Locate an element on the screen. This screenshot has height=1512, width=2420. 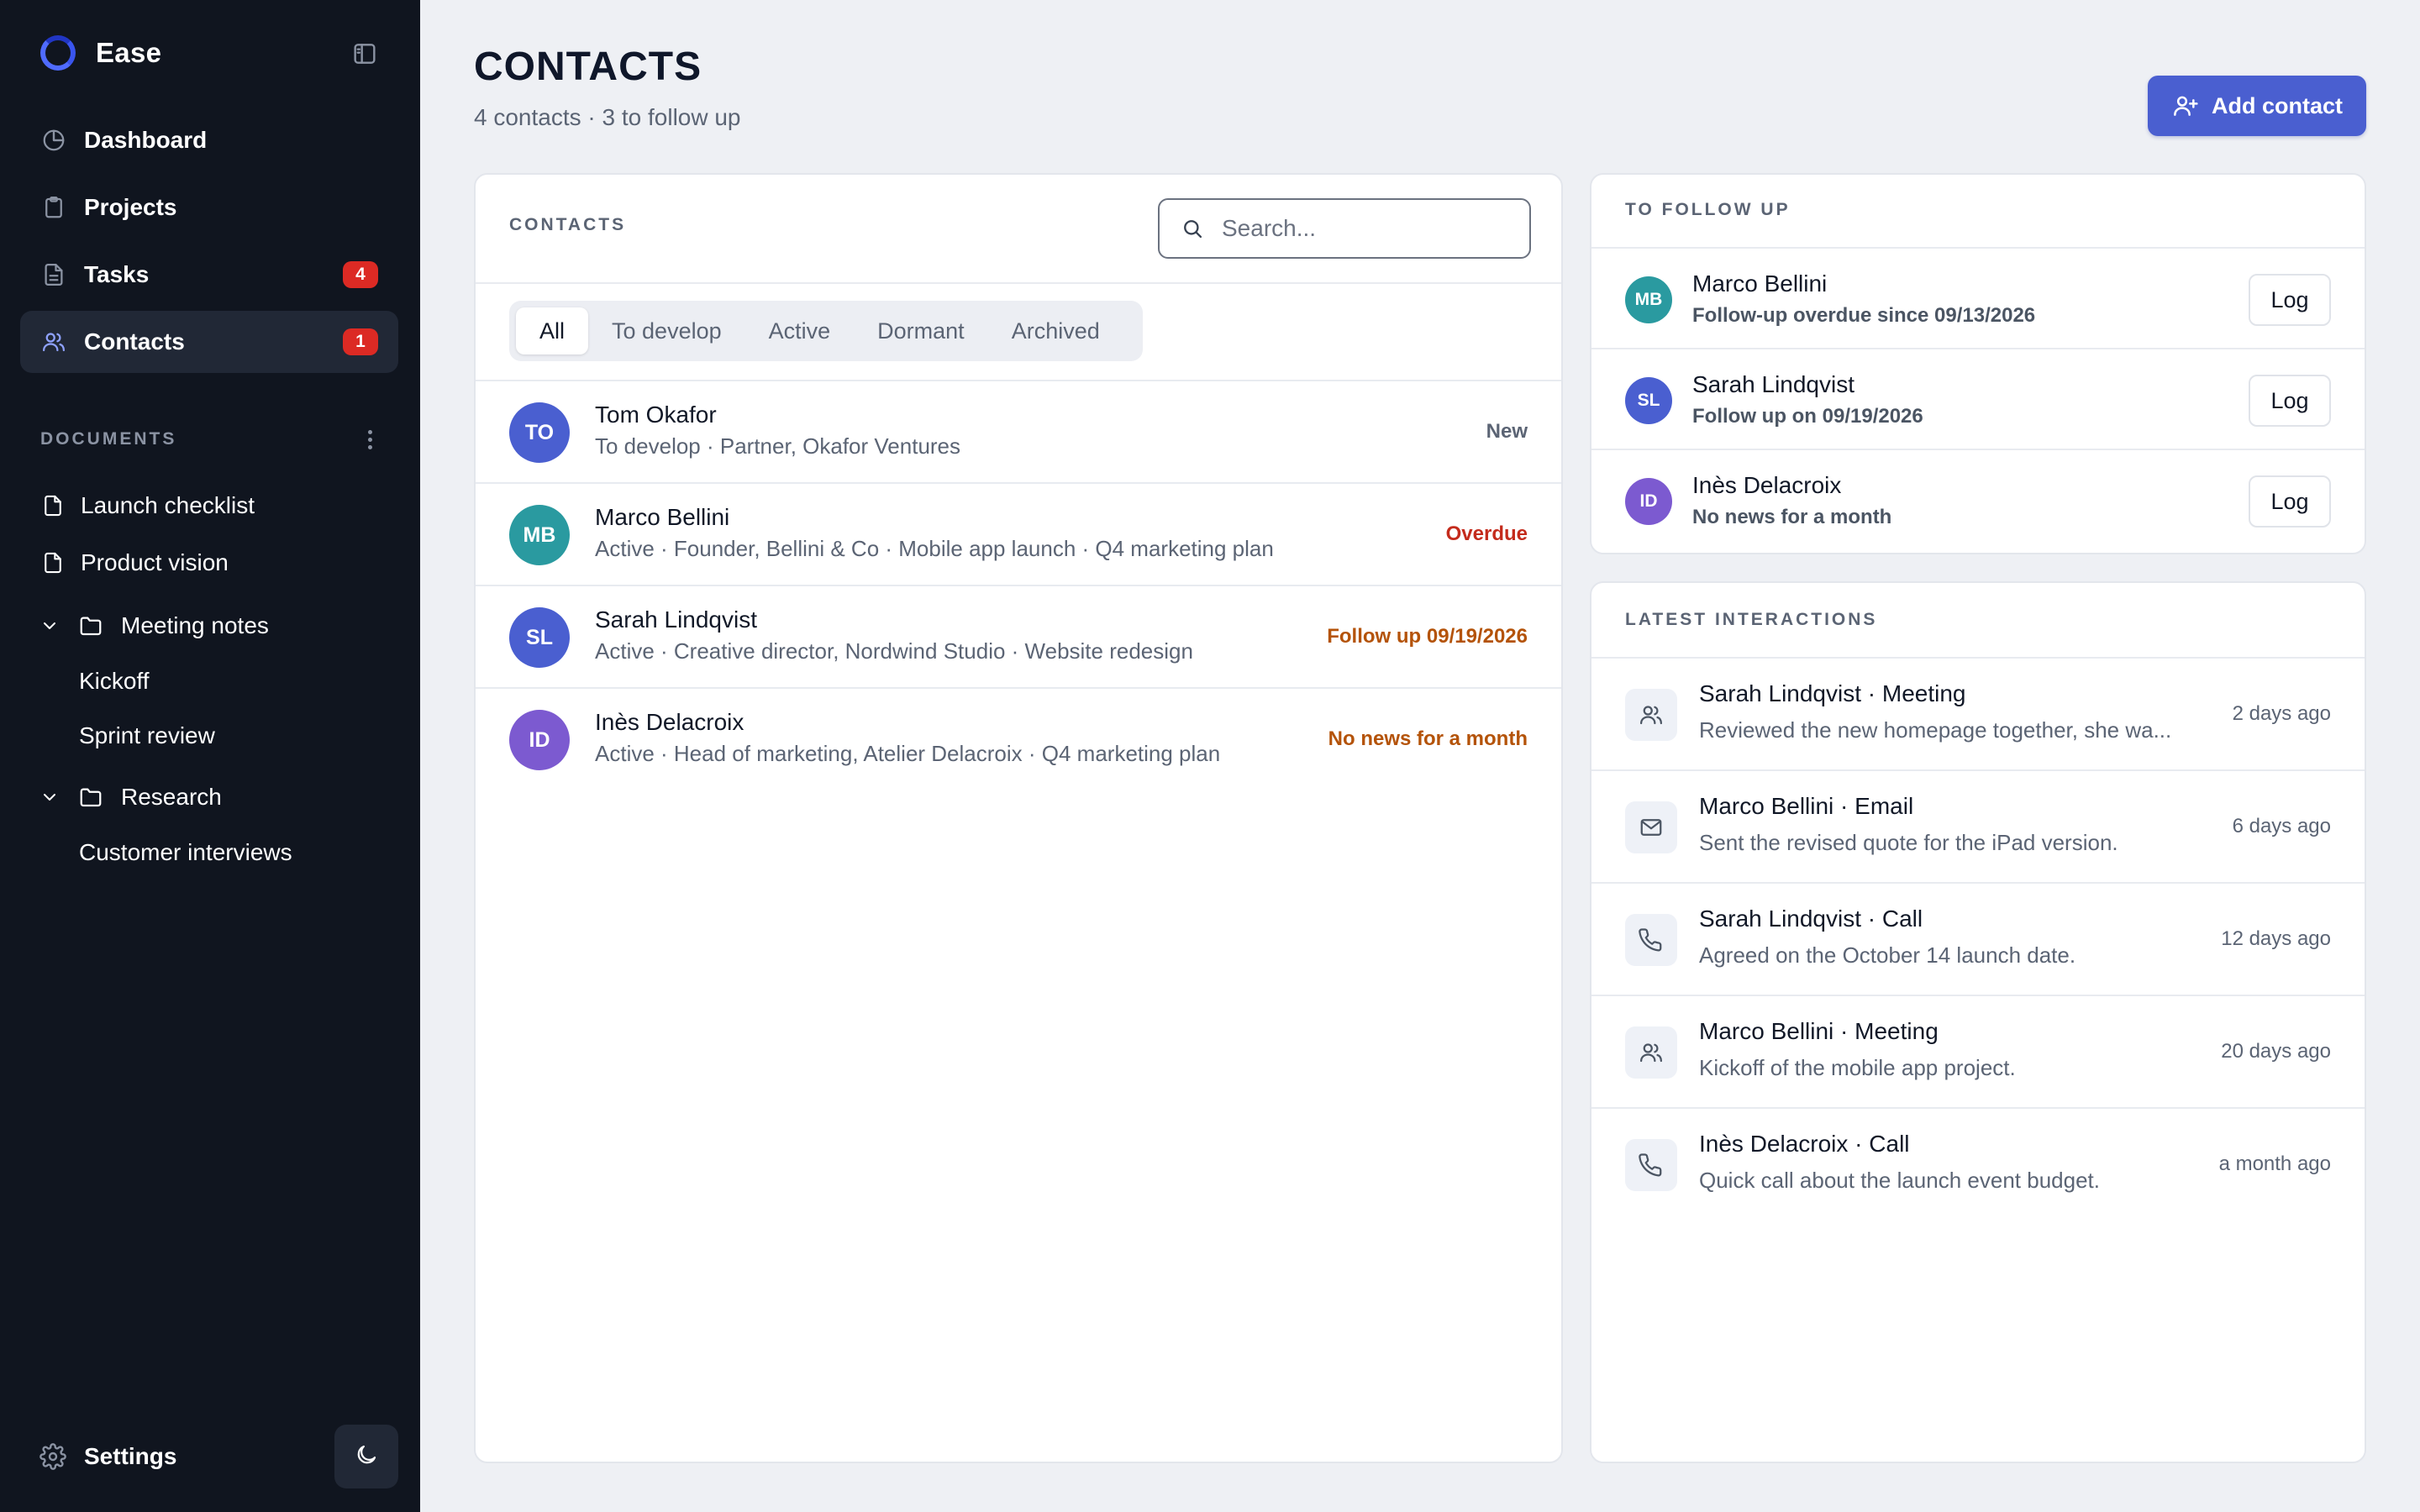
follow-up-name: Marco Bellini is located at coordinates (1760, 283).